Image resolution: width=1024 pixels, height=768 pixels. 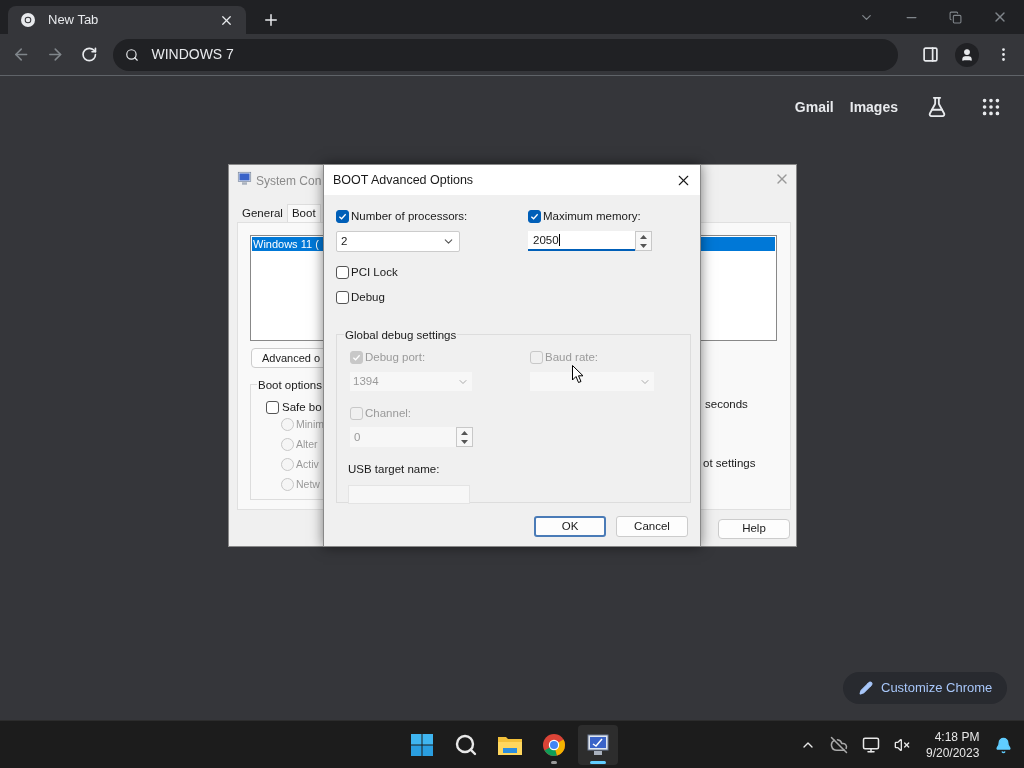 I want to click on memory-field: 2050, so click(x=581, y=241).